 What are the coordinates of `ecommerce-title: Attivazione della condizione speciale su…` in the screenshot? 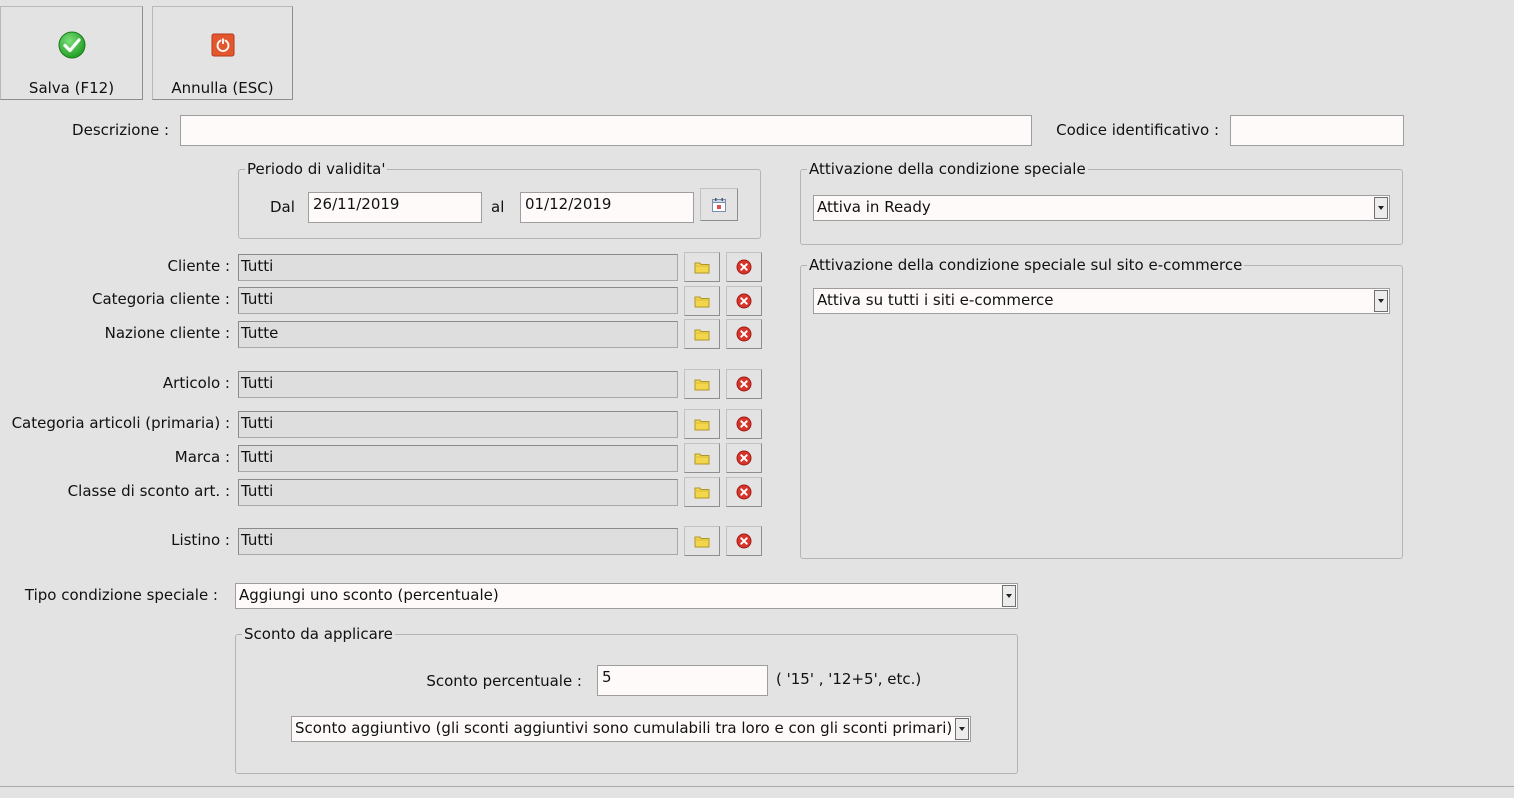 It's located at (1026, 265).